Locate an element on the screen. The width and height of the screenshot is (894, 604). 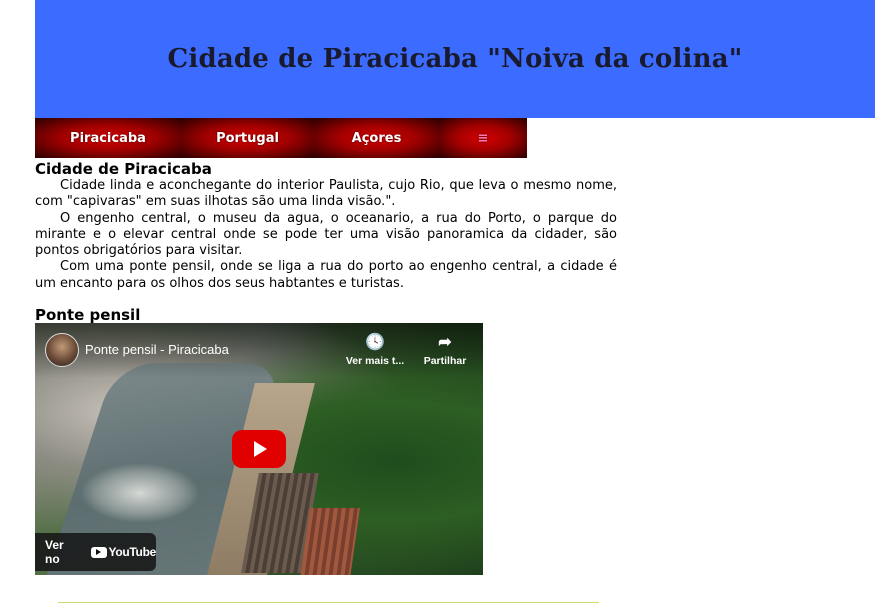
section-heading: Ponte pensil is located at coordinates (88, 315).